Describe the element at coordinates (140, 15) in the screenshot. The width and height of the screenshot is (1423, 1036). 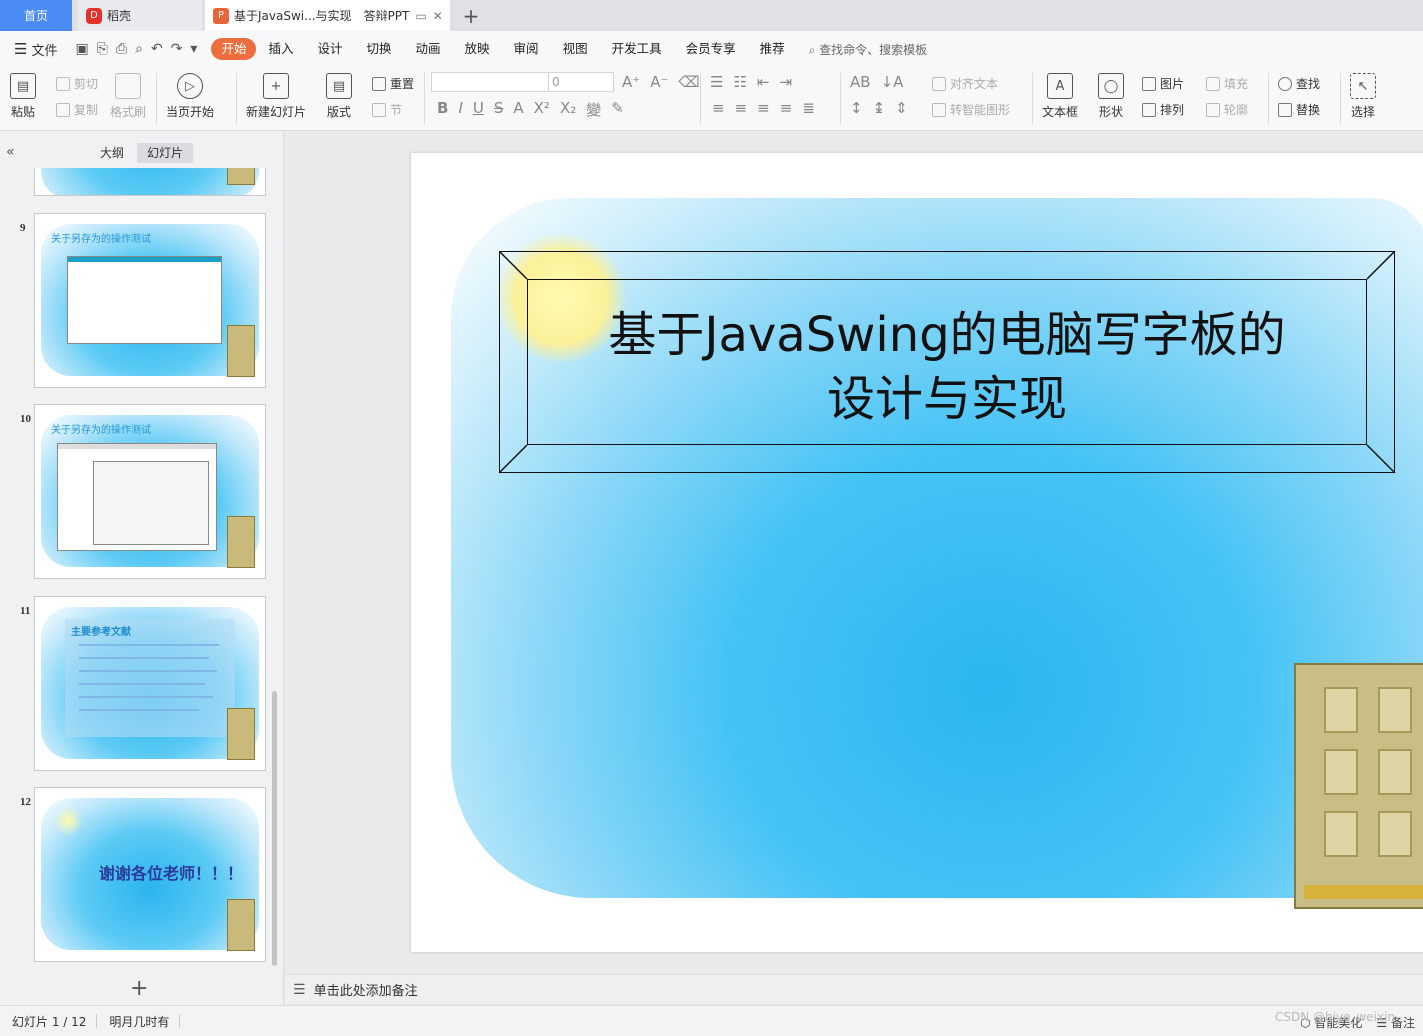
I see `tab-docer: D 稻壳` at that location.